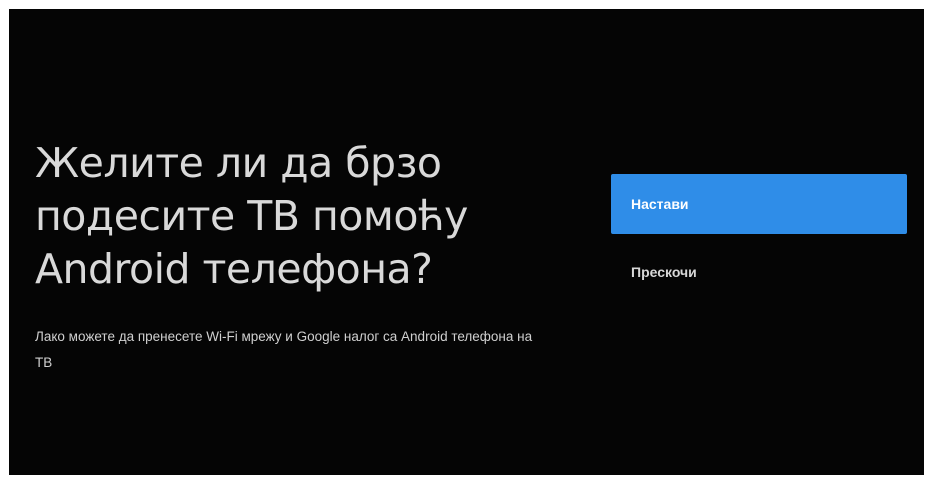 The width and height of the screenshot is (932, 483). I want to click on action-list: Настави Прескочи, so click(759, 238).